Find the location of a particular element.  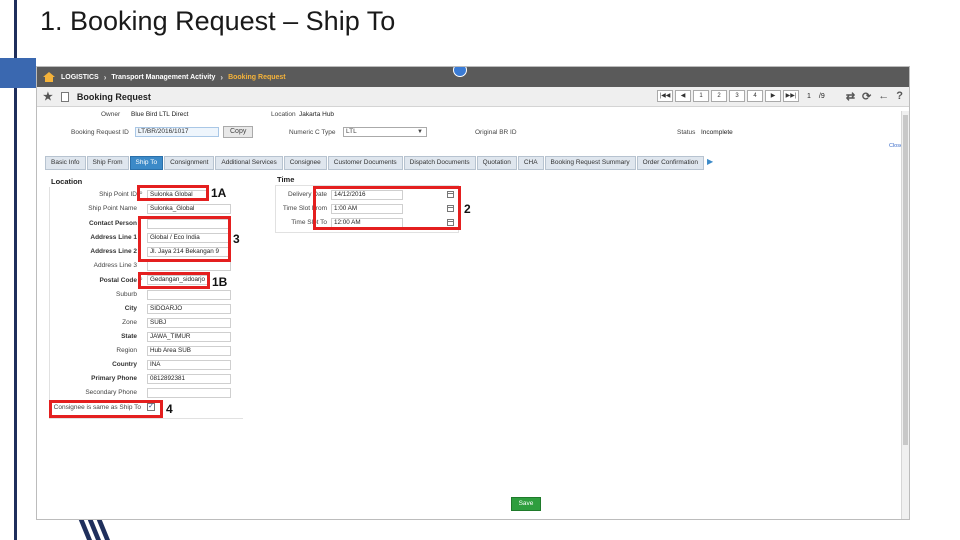

tab-order-confirmation: Order Confirmation is located at coordinates (670, 163).